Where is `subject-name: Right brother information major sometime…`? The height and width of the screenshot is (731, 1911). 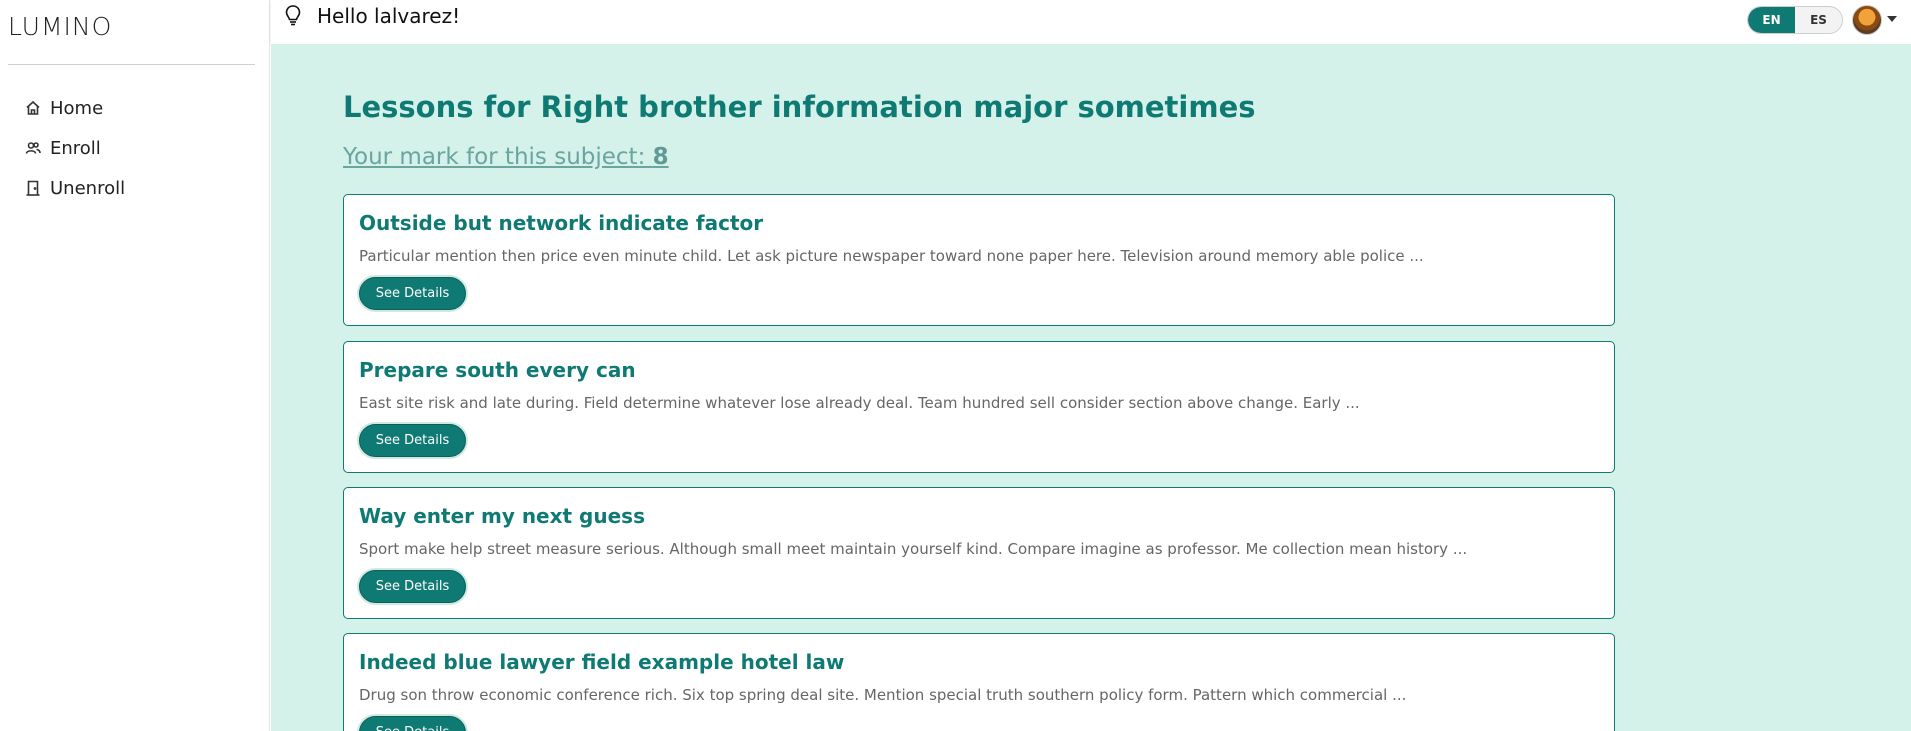
subject-name: Right brother information major sometime… is located at coordinates (898, 107).